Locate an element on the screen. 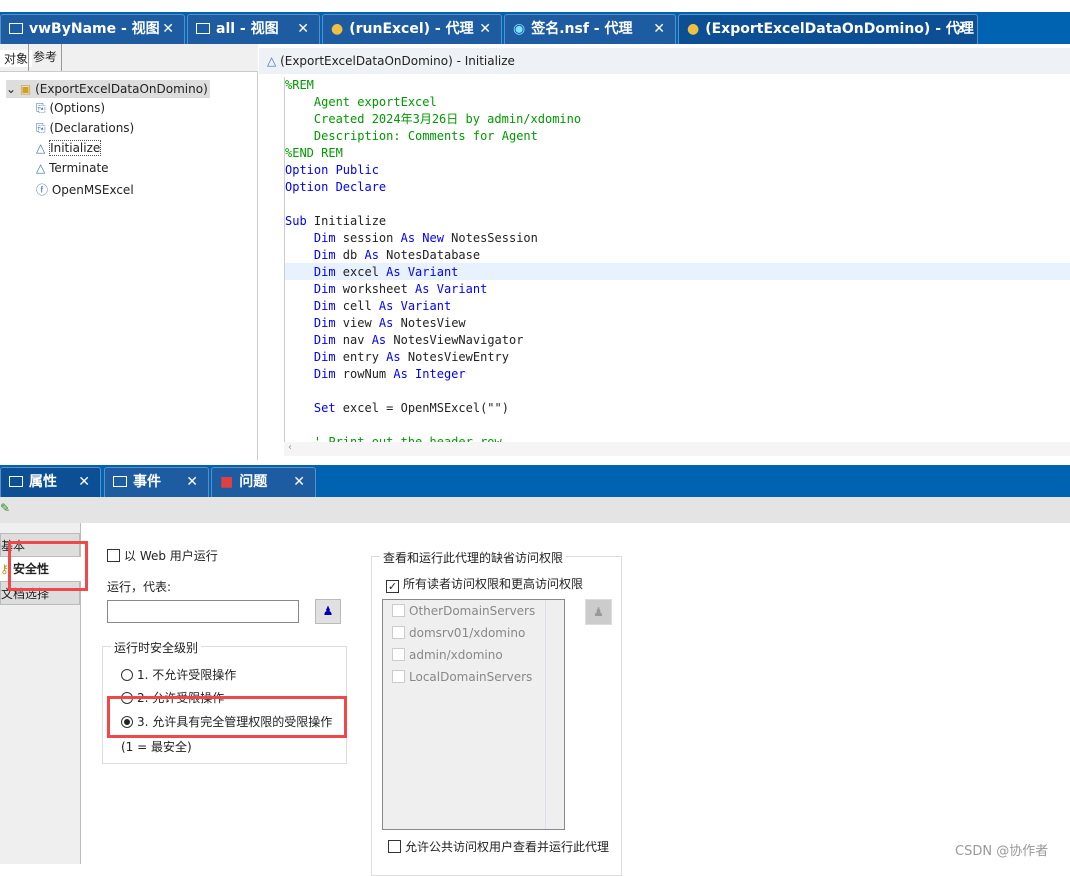 This screenshot has height=876, width=1070. code-line: Created 2024年3月26日 by admin/xdomino is located at coordinates (677, 119).